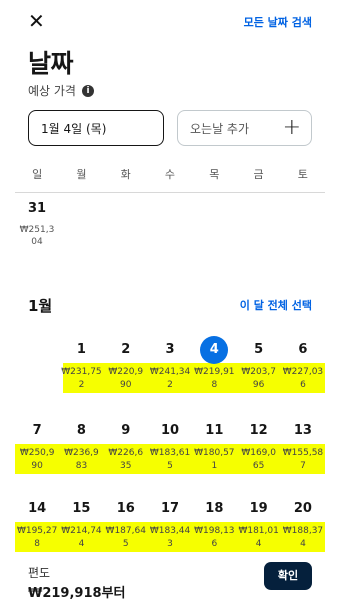 This screenshot has height=600, width=340. I want to click on calendar-day: 4 ₩219,91 8, so click(214, 364).